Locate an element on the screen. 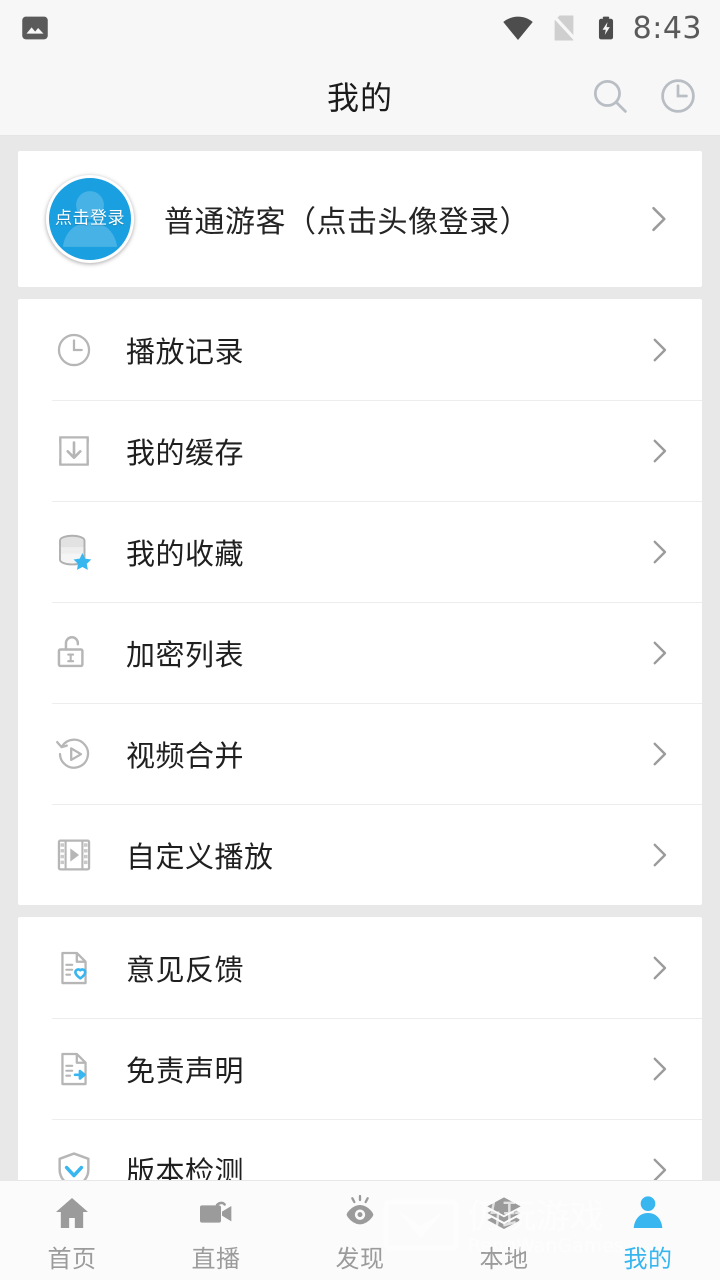  avatar-login-label: 点击登录 is located at coordinates (90, 218).